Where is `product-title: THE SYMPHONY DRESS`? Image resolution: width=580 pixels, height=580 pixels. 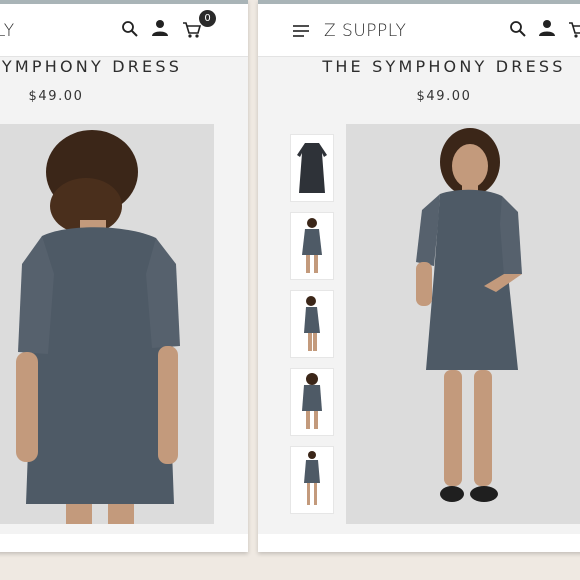 product-title: THE SYMPHONY DRESS is located at coordinates (444, 66).